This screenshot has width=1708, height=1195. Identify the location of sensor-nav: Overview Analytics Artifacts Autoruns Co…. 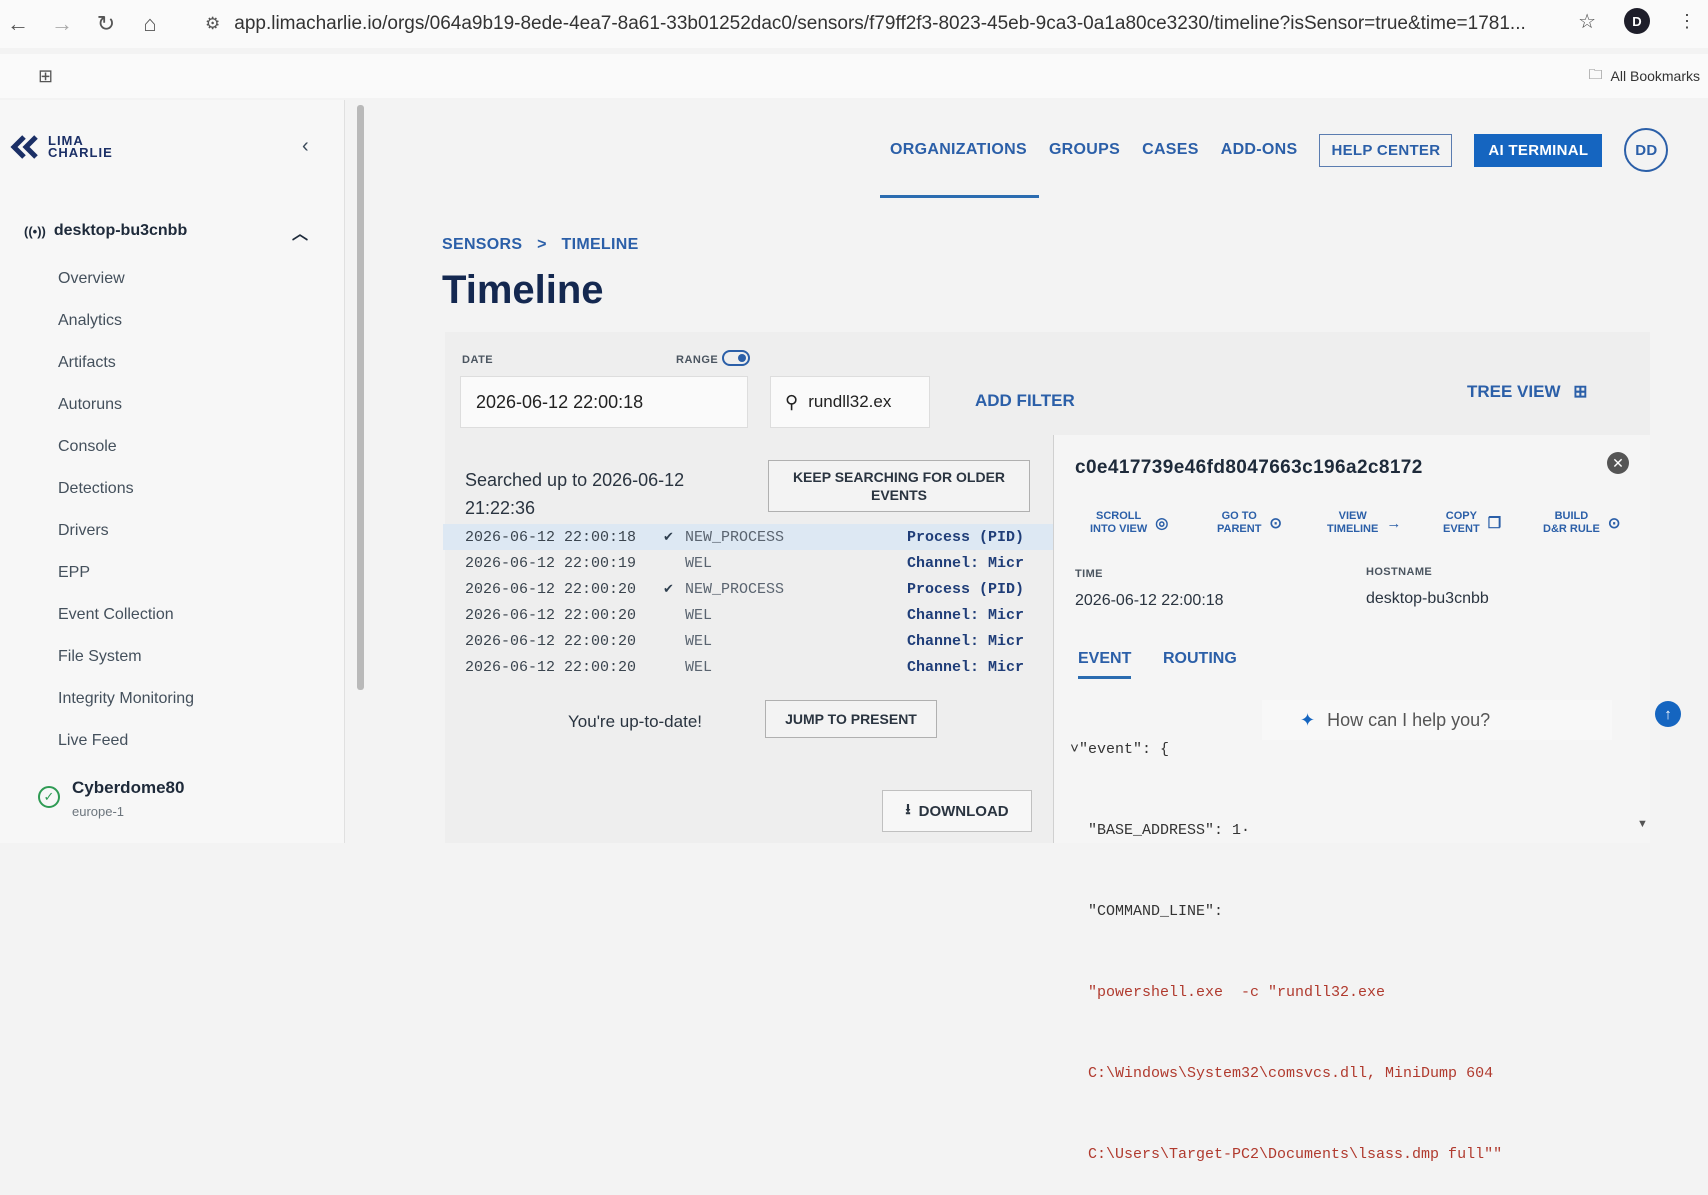
(126, 510).